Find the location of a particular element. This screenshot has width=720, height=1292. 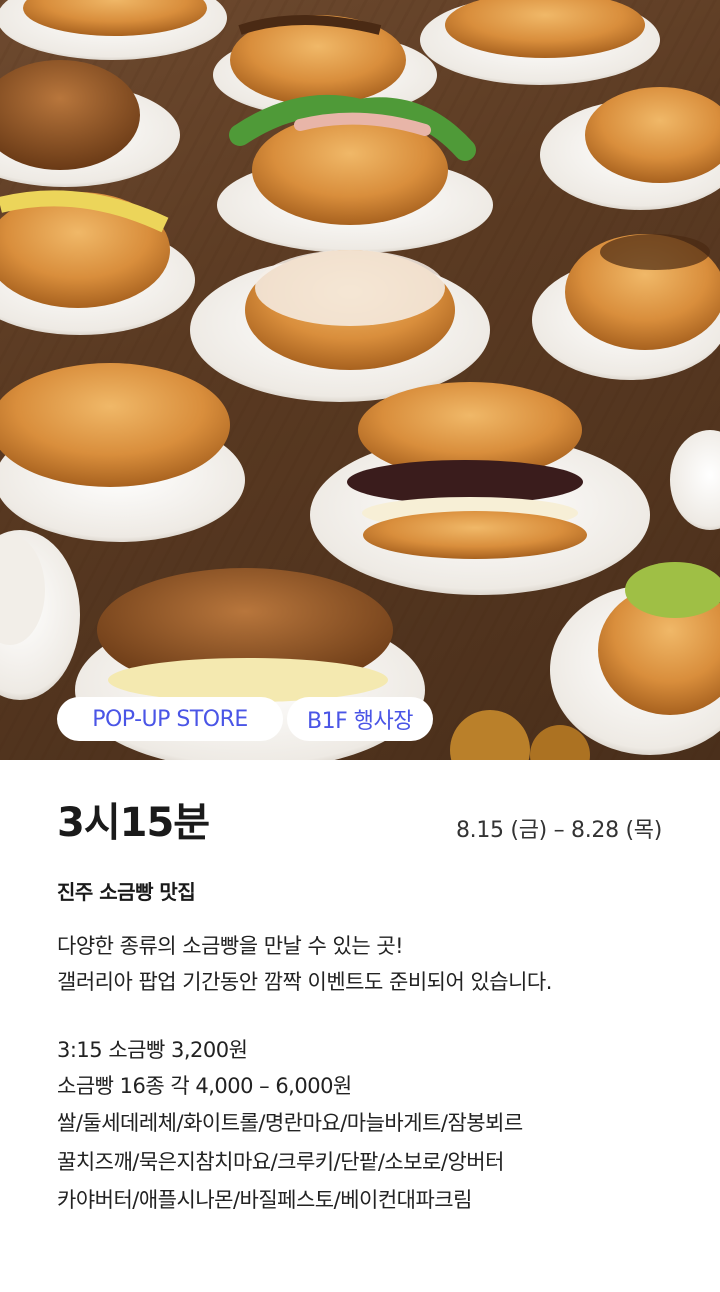

description-line: 갤러리아 팝업 기간동안 깜짝 이벤트도 준비되어 있습니다. is located at coordinates (304, 982).